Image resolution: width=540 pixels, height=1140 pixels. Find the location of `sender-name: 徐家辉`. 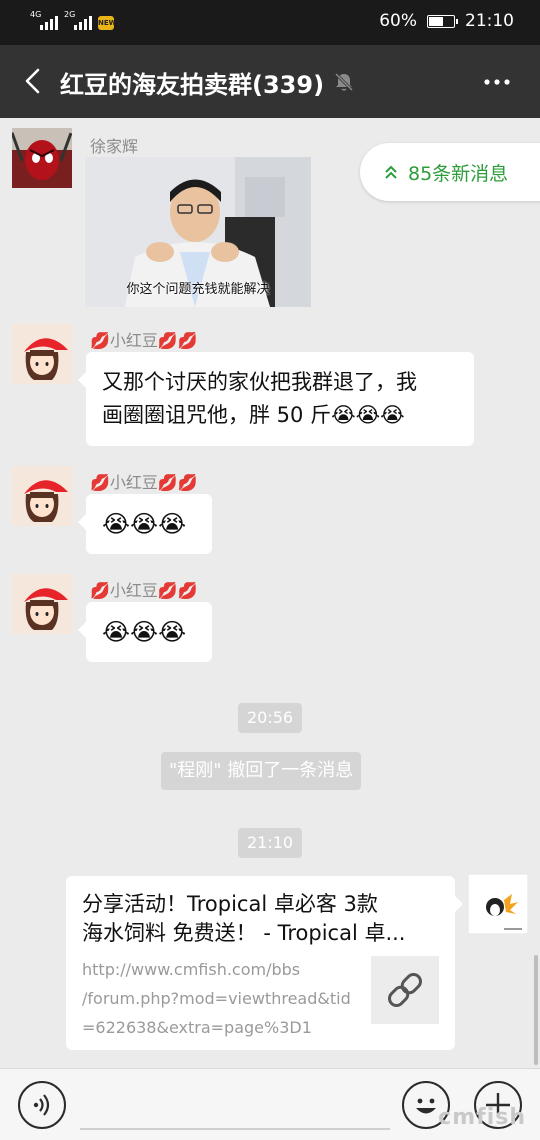

sender-name: 徐家辉 is located at coordinates (114, 146).